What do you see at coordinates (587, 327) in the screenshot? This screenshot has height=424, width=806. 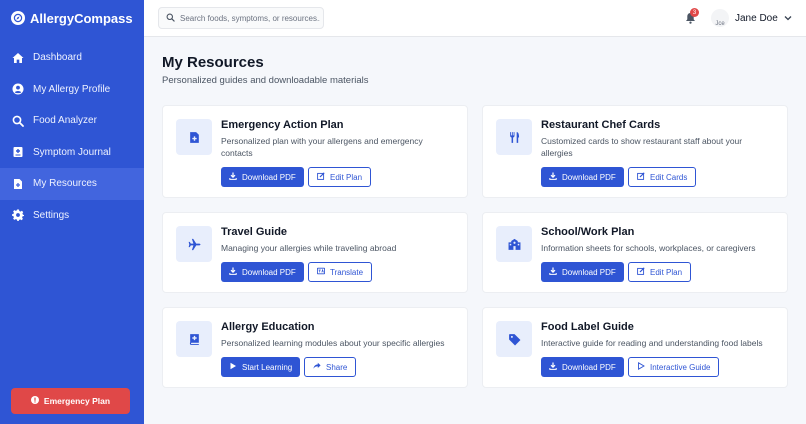 I see `card-title: Food Label Guide` at bounding box center [587, 327].